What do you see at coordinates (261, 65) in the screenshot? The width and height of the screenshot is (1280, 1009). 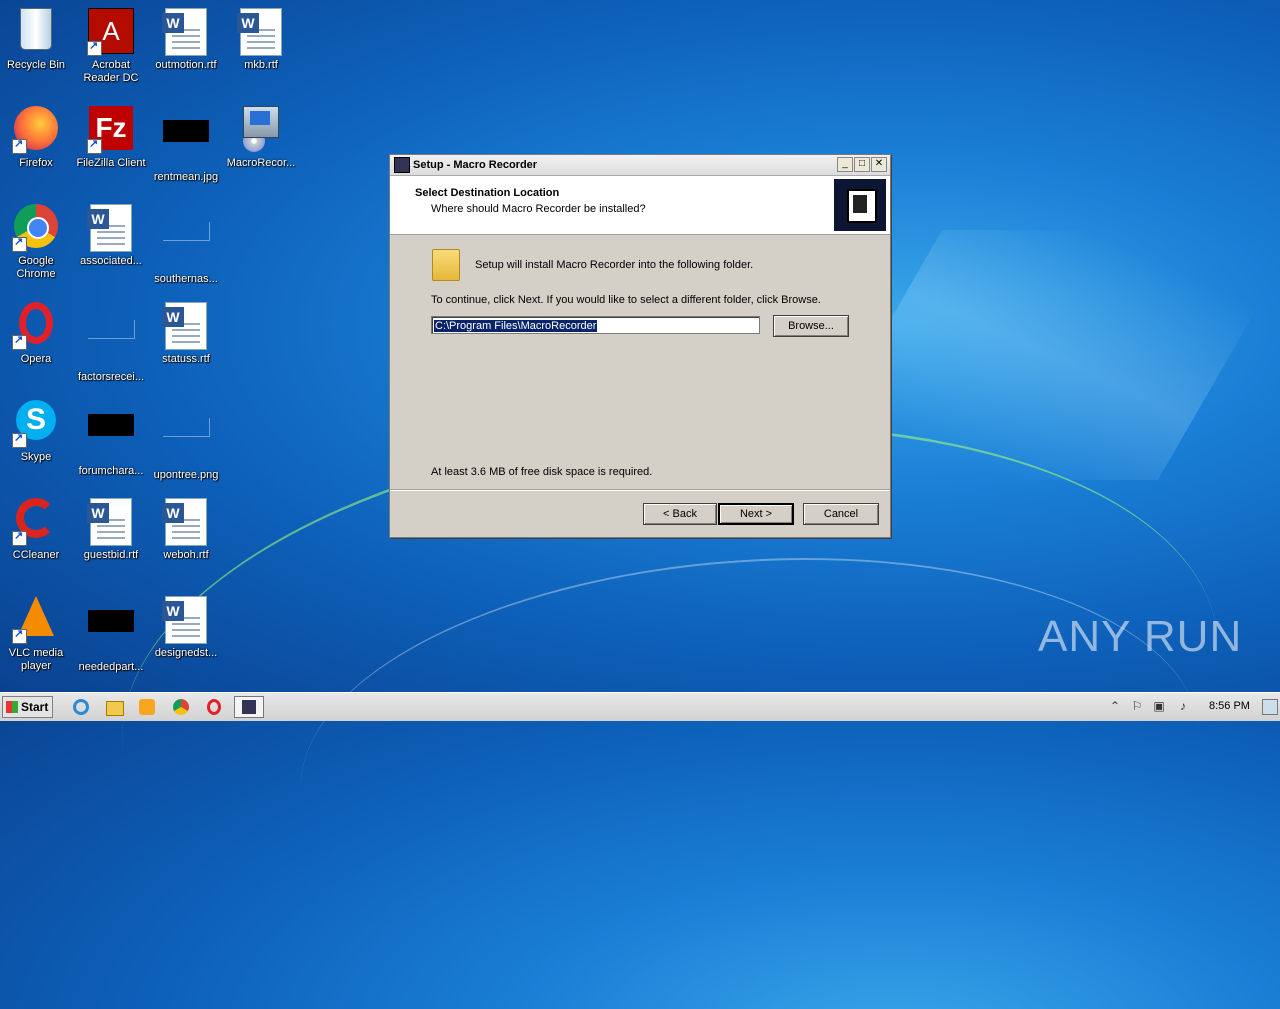 I see `desktop-icon-label: mkb.rtf` at bounding box center [261, 65].